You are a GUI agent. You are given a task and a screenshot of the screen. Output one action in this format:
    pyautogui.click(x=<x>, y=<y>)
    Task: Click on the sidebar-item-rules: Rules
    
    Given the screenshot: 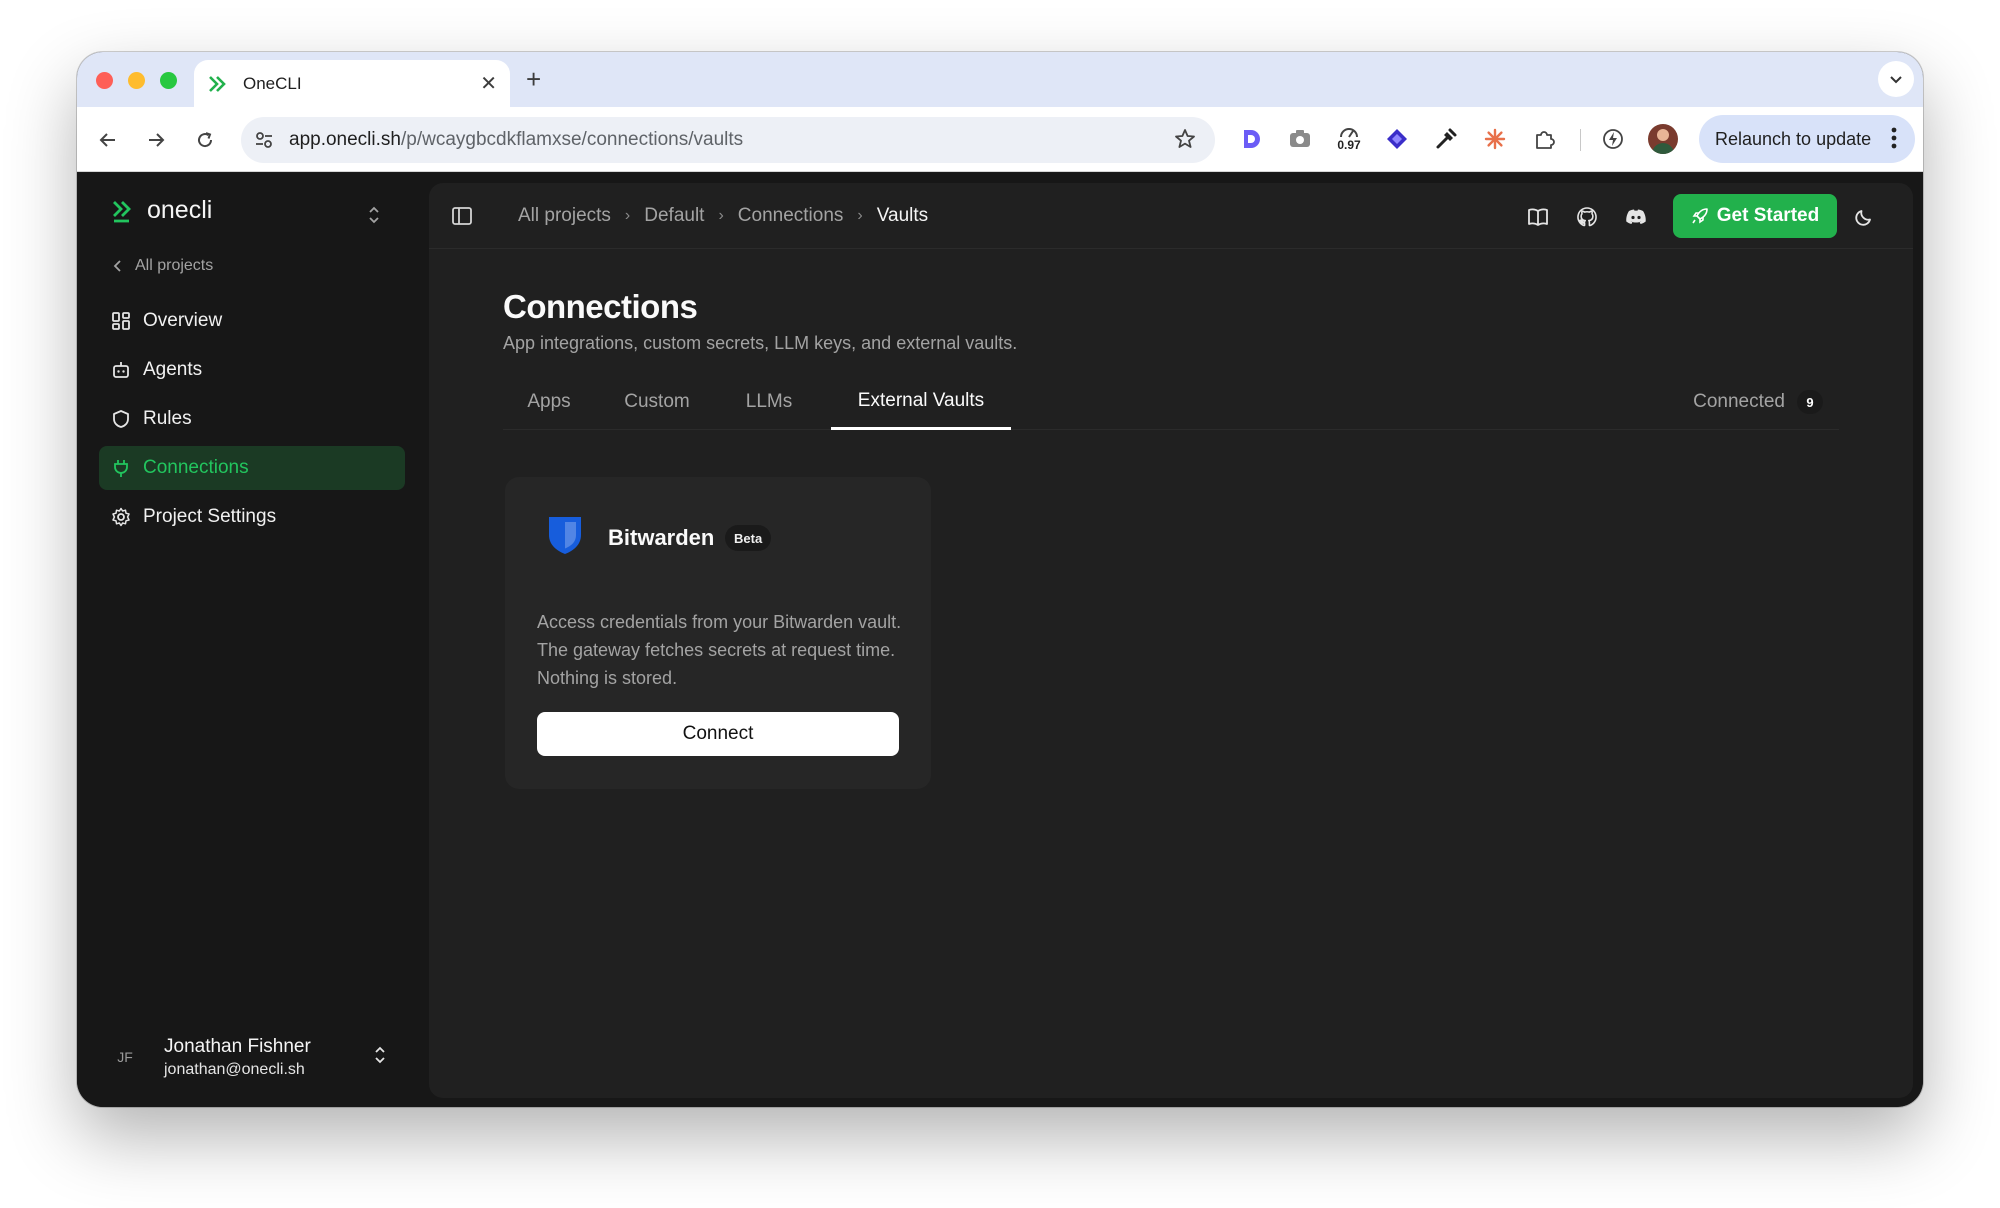 What is the action you would take?
    pyautogui.click(x=252, y=419)
    